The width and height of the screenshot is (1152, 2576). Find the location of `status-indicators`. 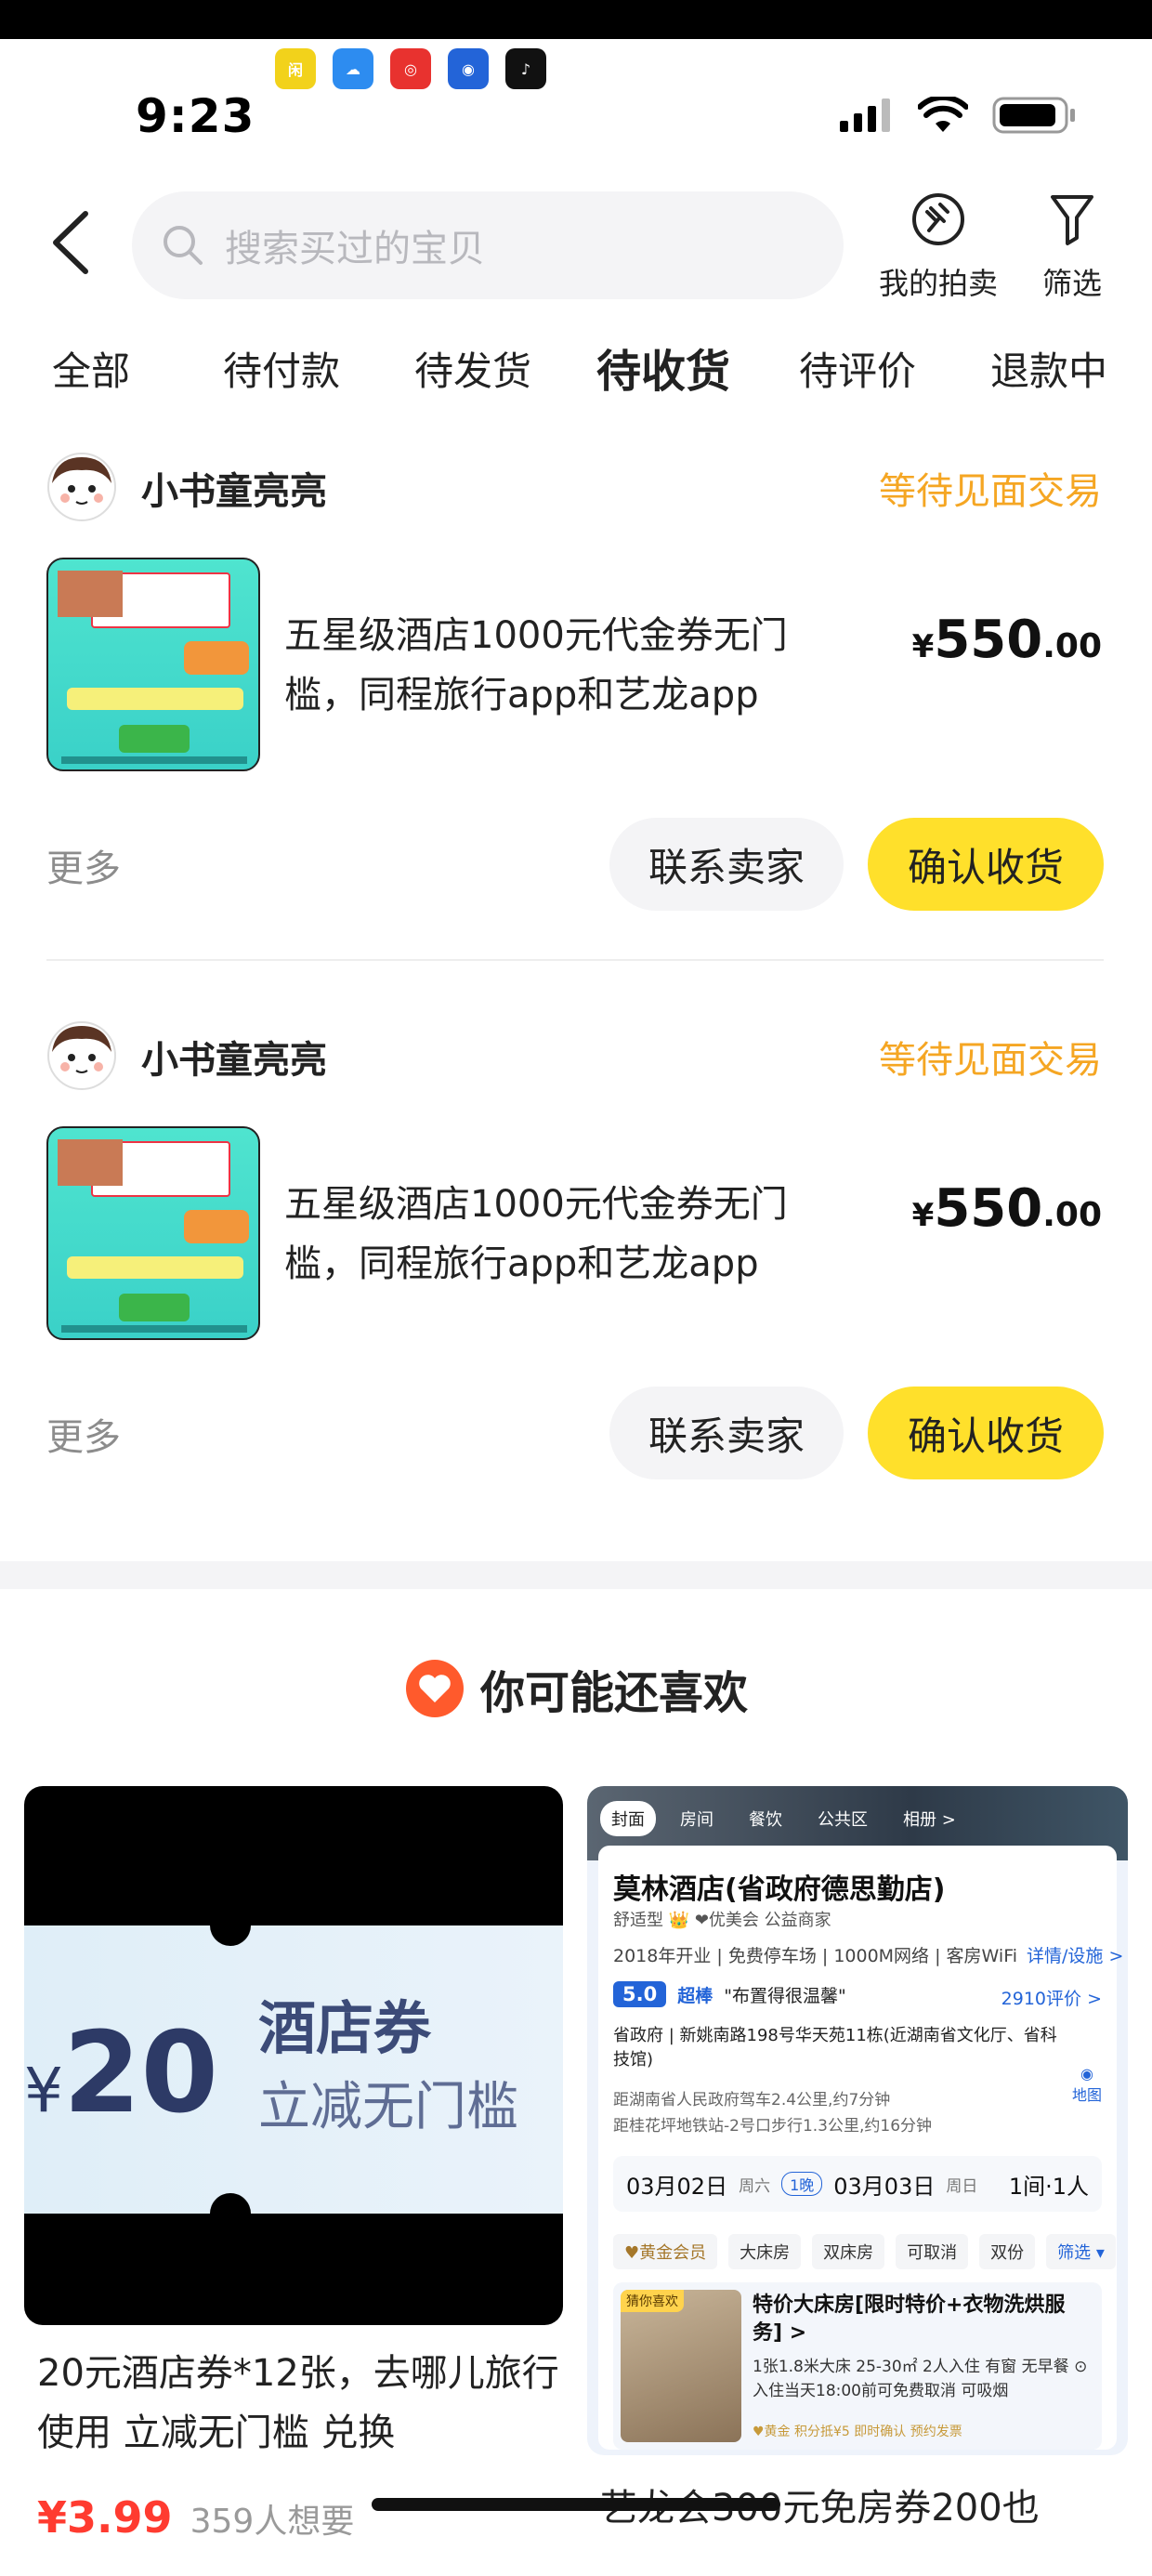

status-indicators is located at coordinates (958, 115).